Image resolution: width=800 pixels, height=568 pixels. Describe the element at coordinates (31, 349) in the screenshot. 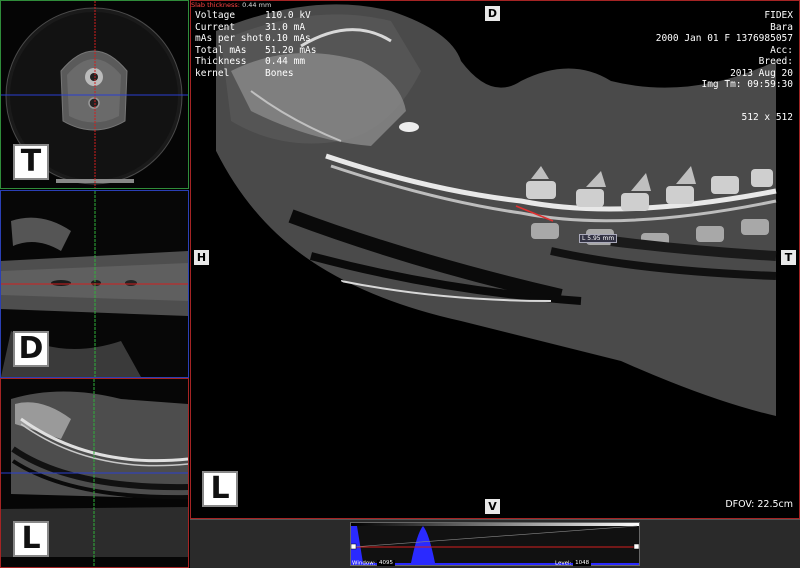

I see `orientation-badge-dorsal: D` at that location.